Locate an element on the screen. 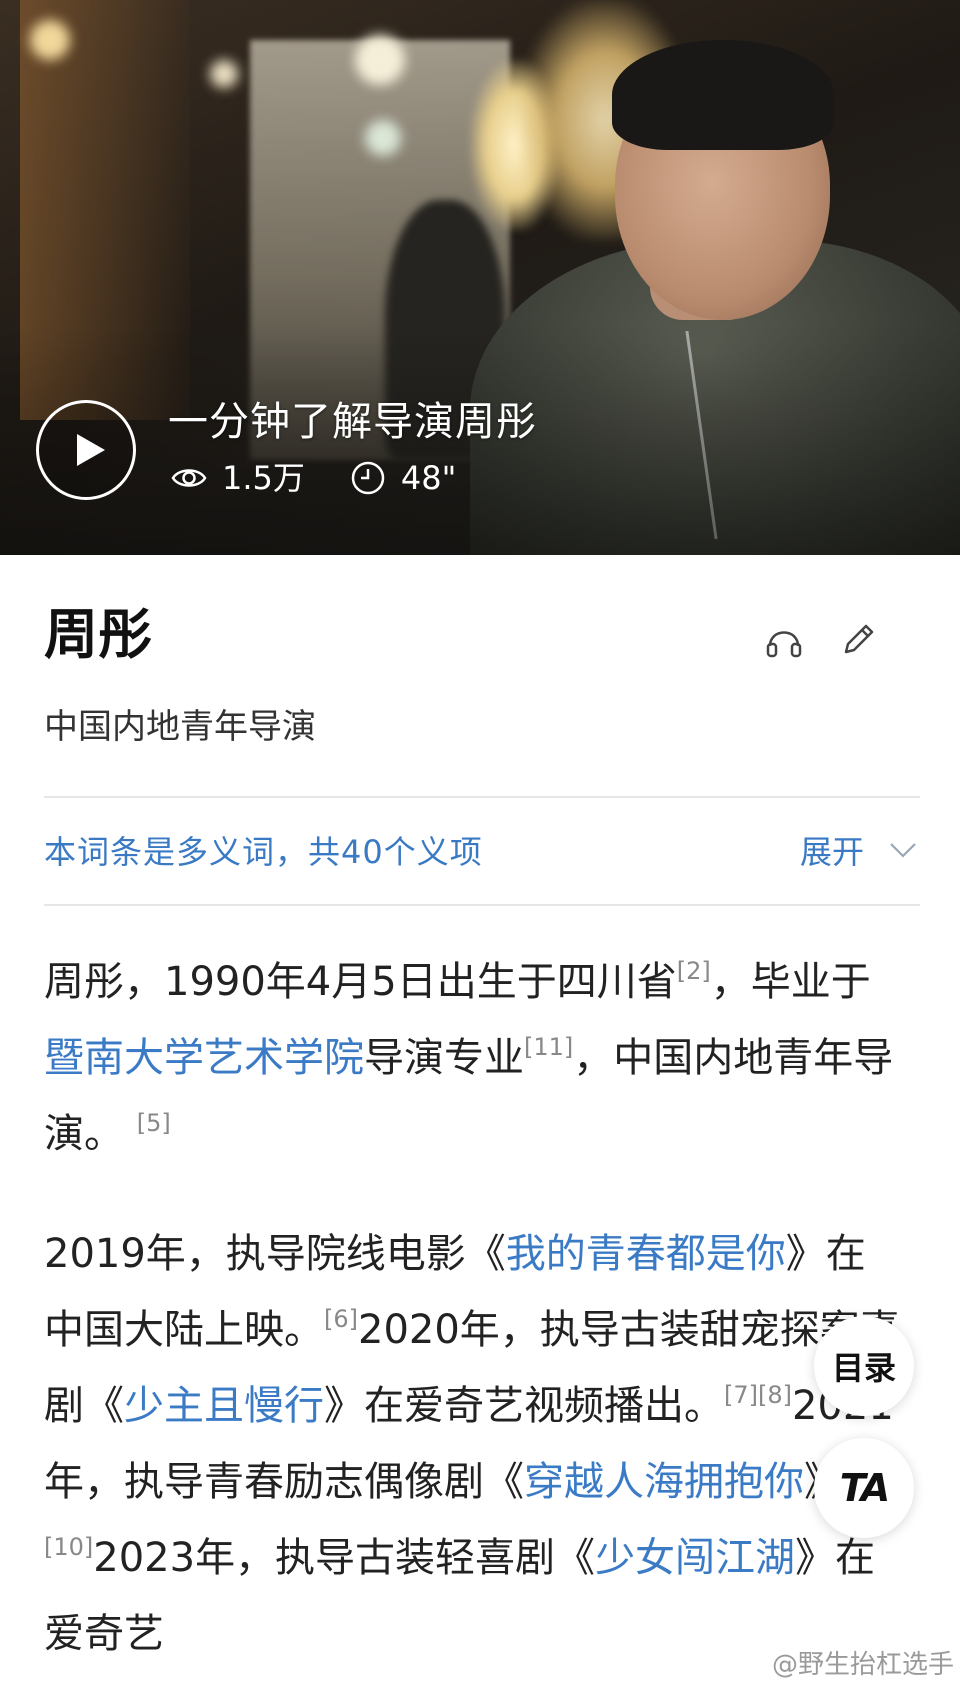  ta-button: TA is located at coordinates (864, 1488).